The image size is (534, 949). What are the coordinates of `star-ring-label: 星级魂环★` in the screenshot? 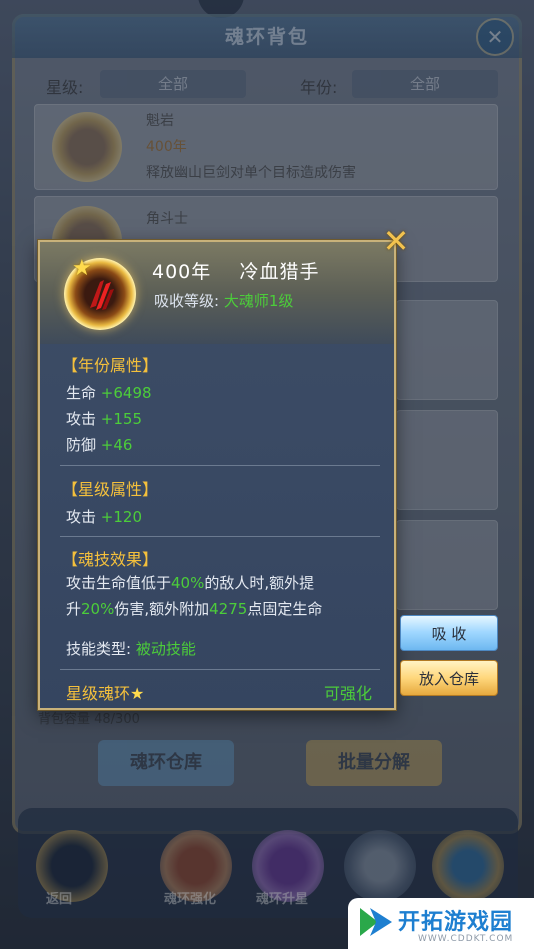 It's located at (105, 693).